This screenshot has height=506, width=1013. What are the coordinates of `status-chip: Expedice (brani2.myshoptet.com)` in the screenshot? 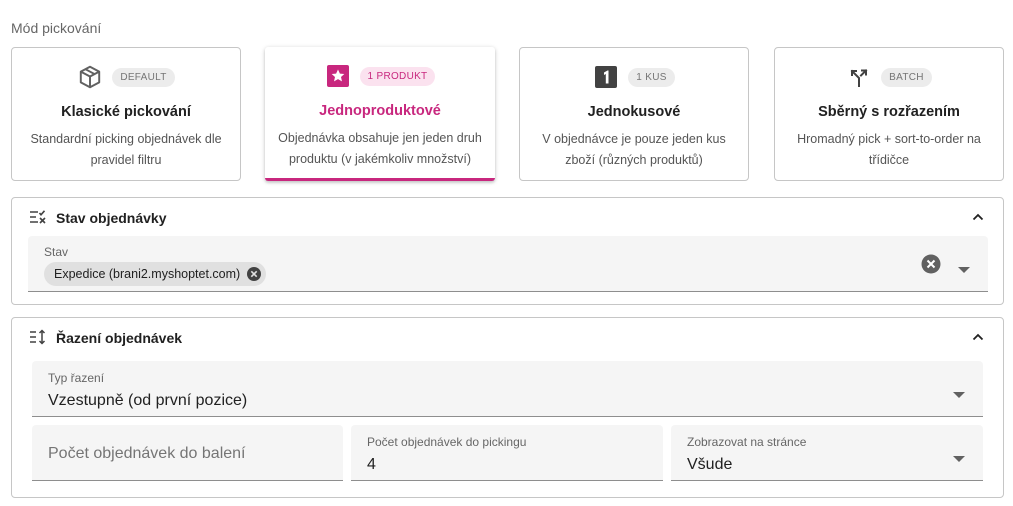 It's located at (155, 274).